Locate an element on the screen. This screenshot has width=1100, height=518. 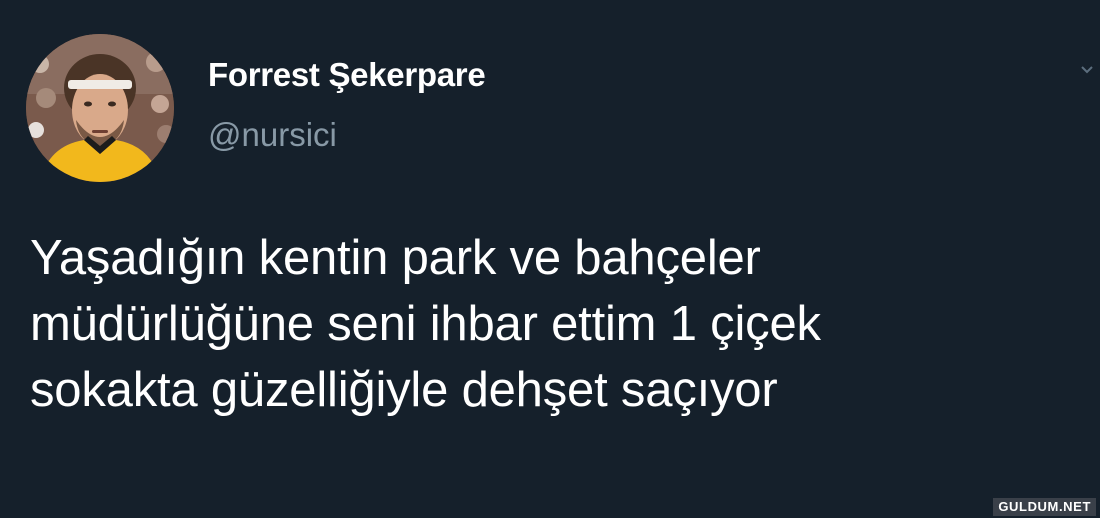
tweet-text-line: sokakta güzelliğiyle dehşet saçıyor is located at coordinates (404, 390).